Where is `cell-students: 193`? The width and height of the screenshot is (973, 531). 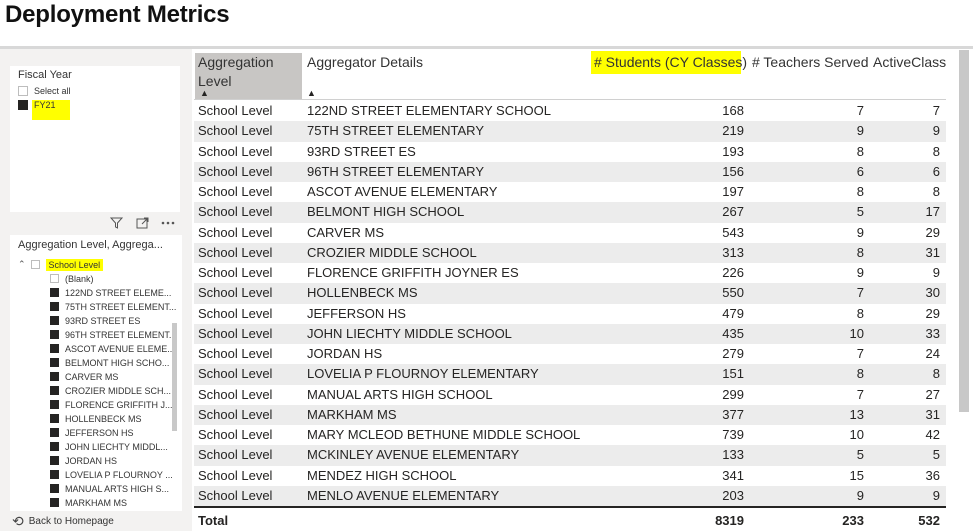
cell-students: 193 is located at coordinates (733, 151).